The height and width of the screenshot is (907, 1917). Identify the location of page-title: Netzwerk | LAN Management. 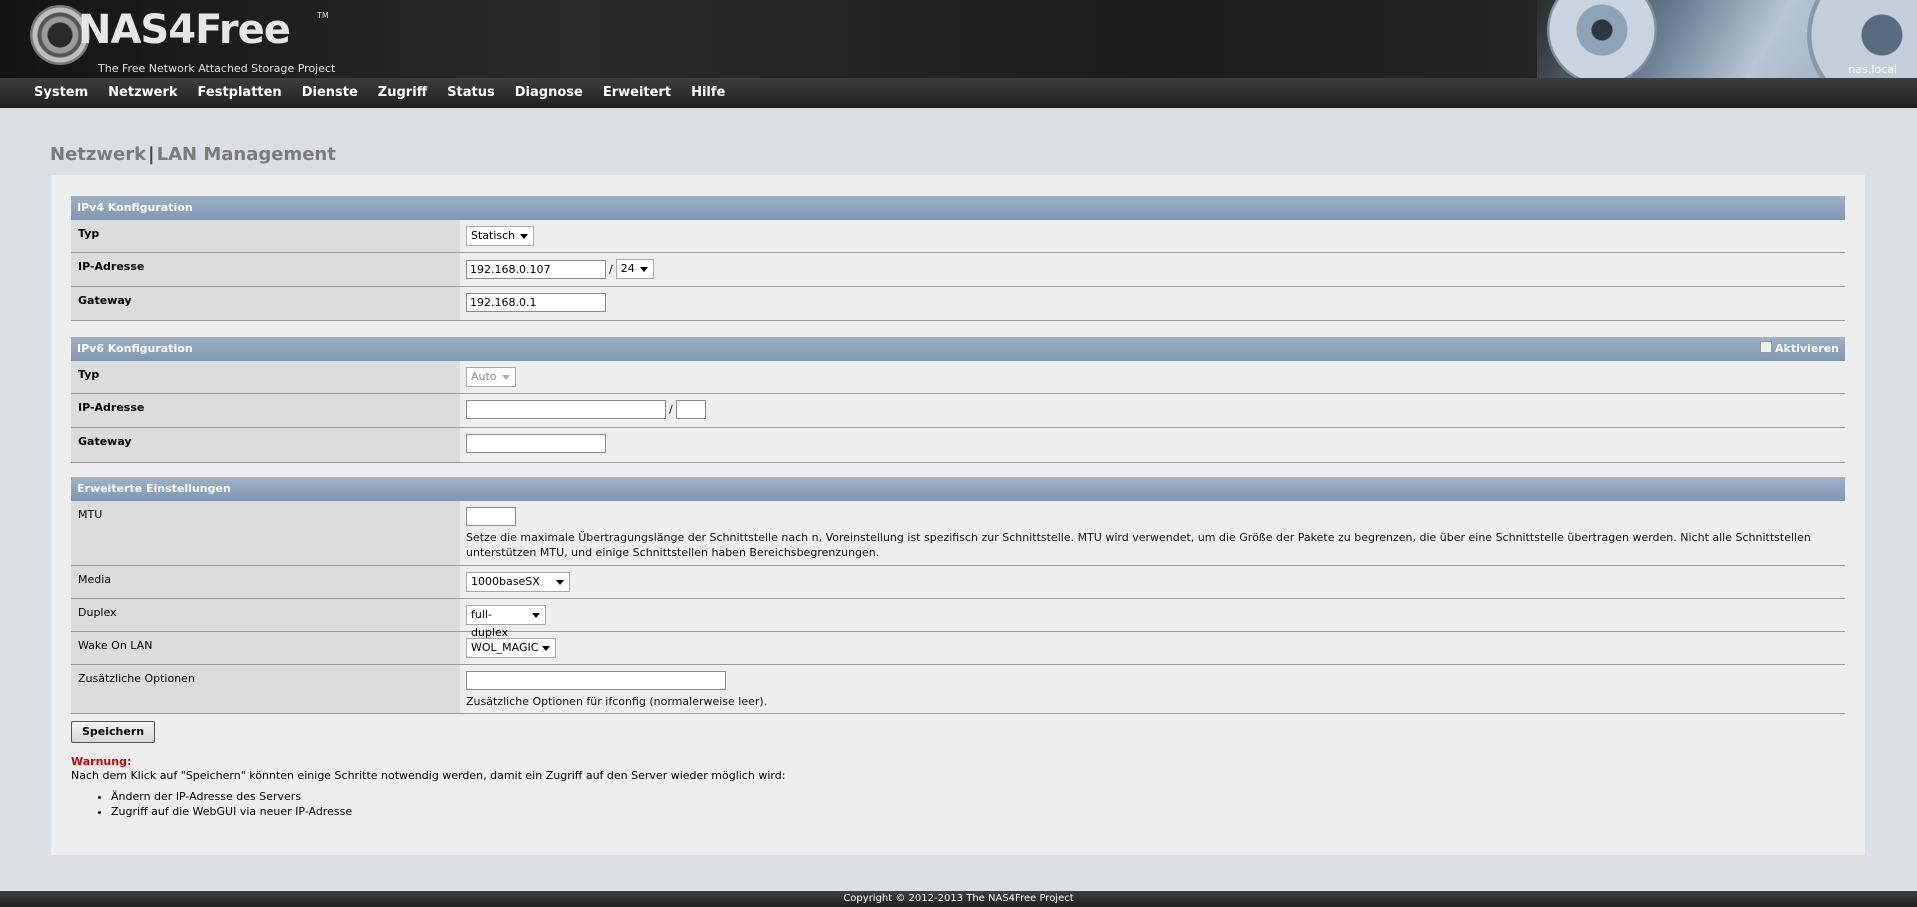
(193, 154).